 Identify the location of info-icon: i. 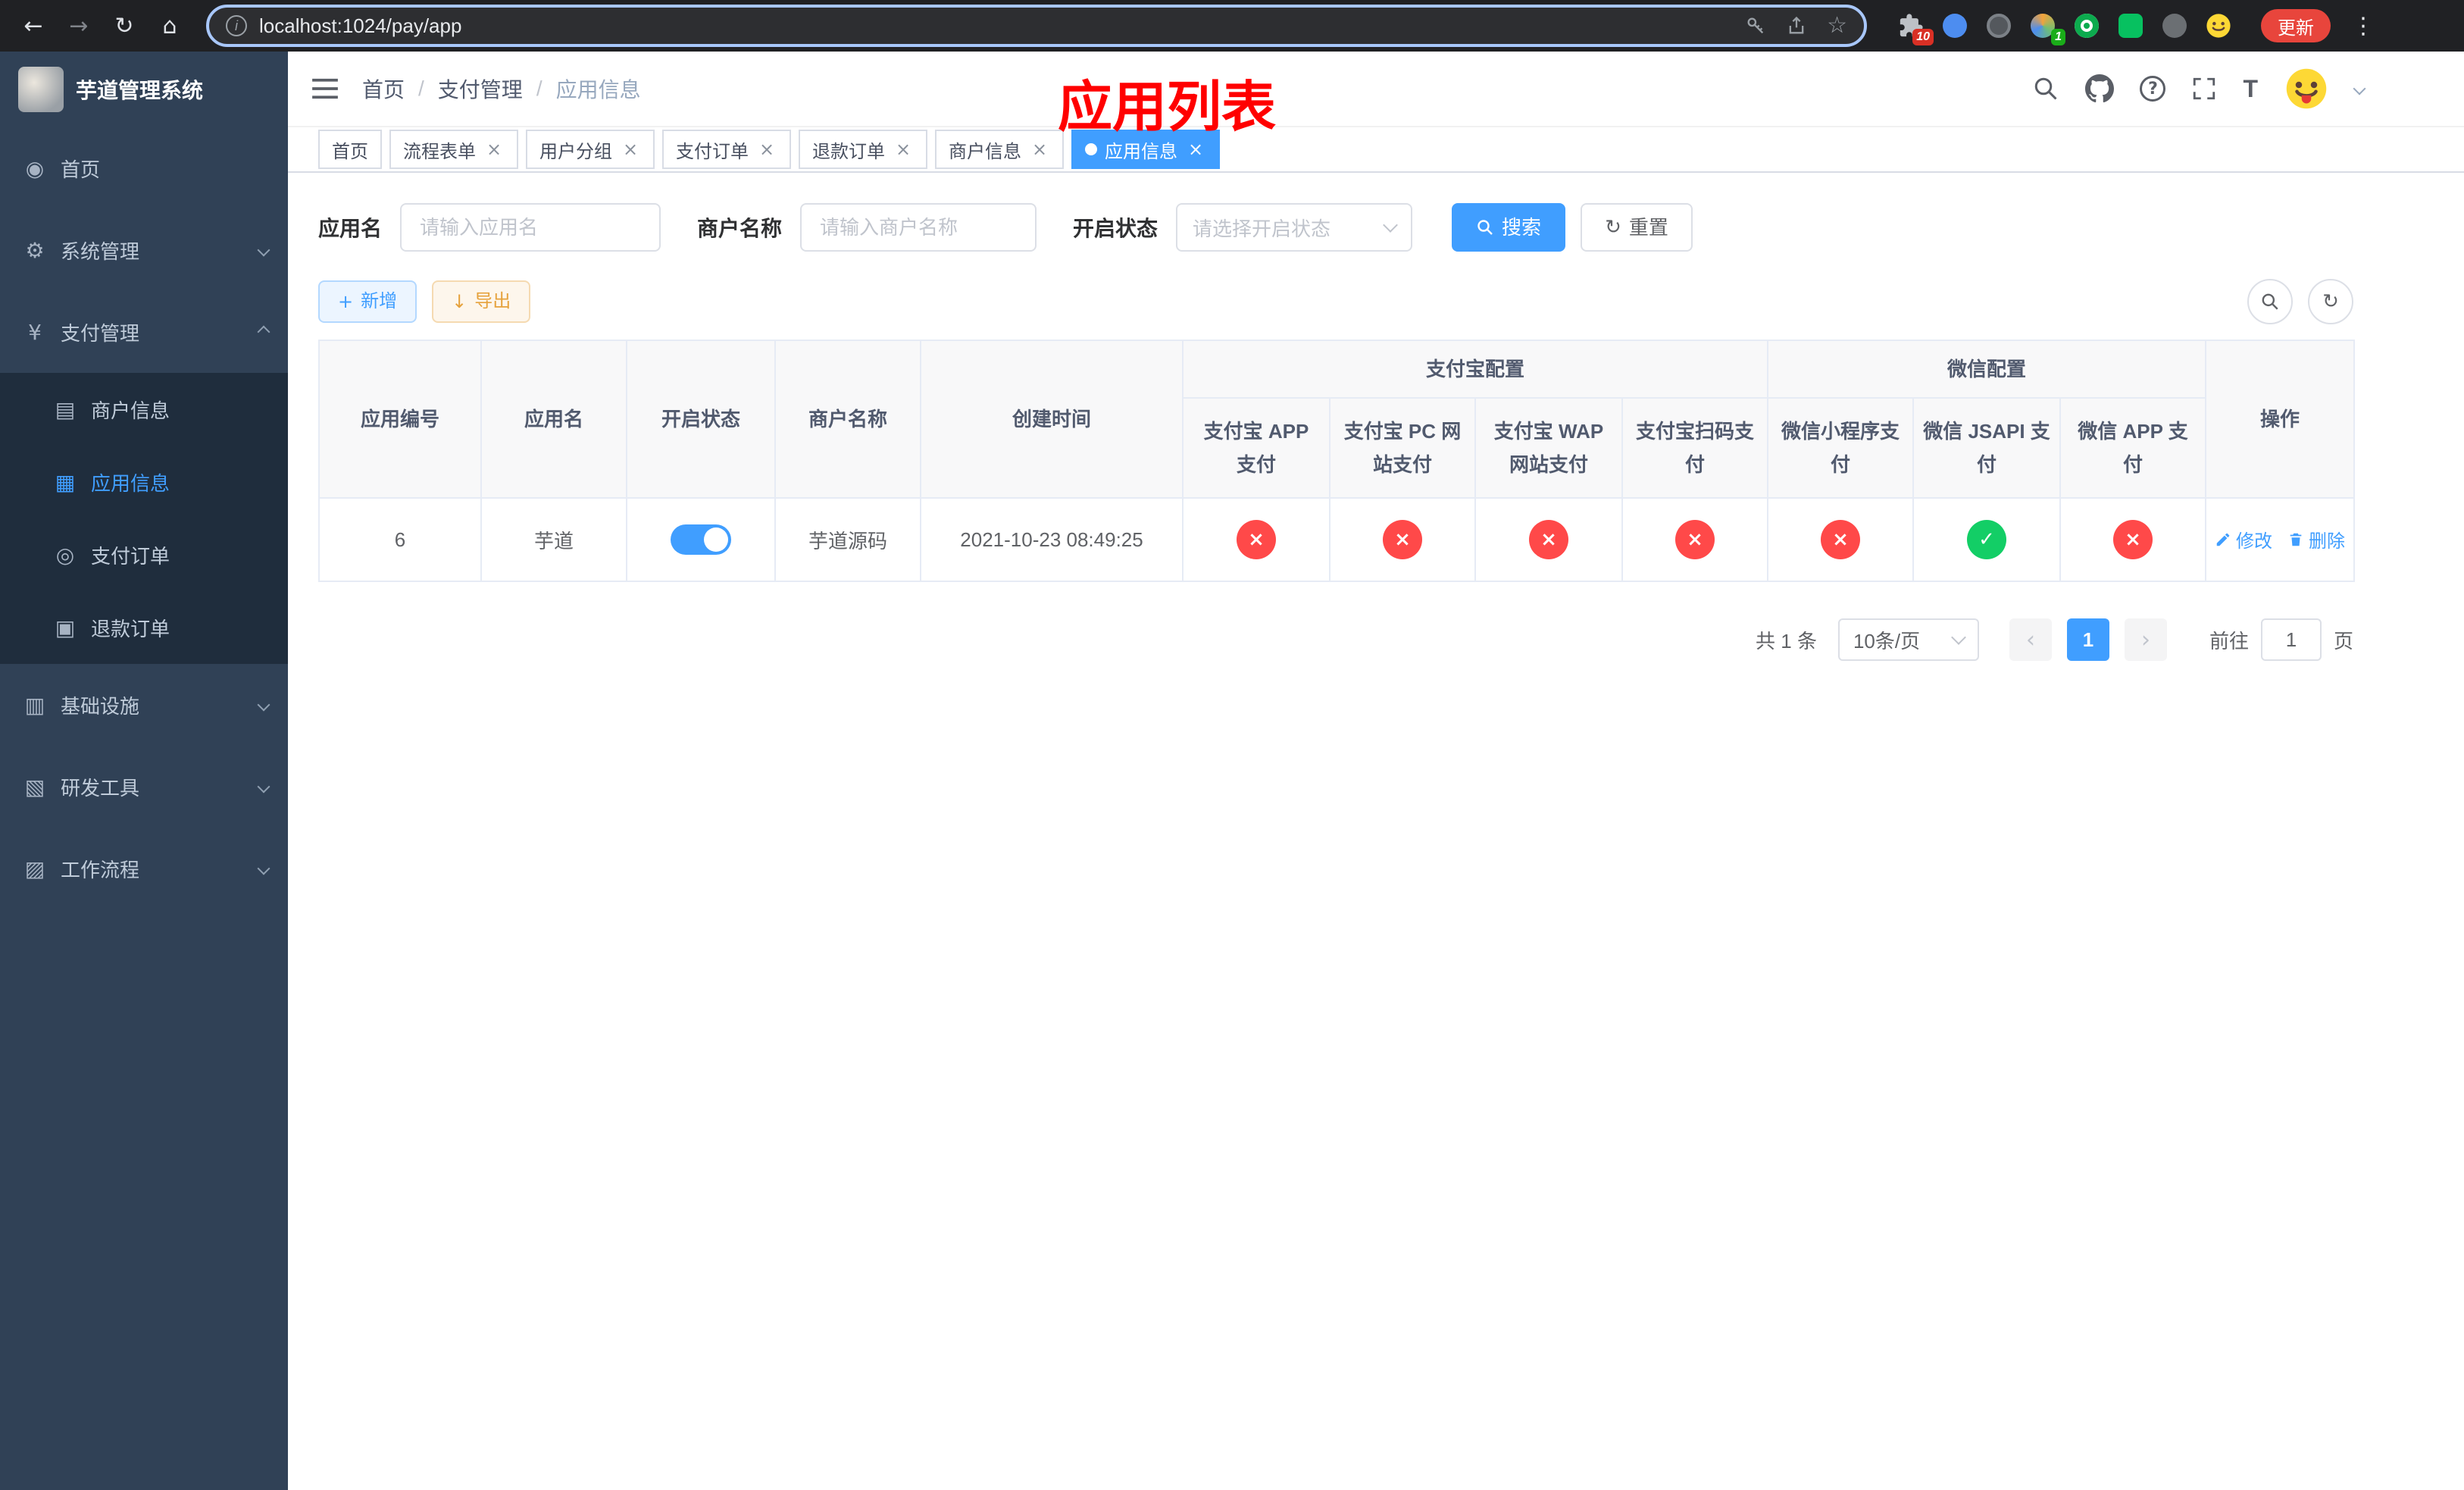
(236, 26).